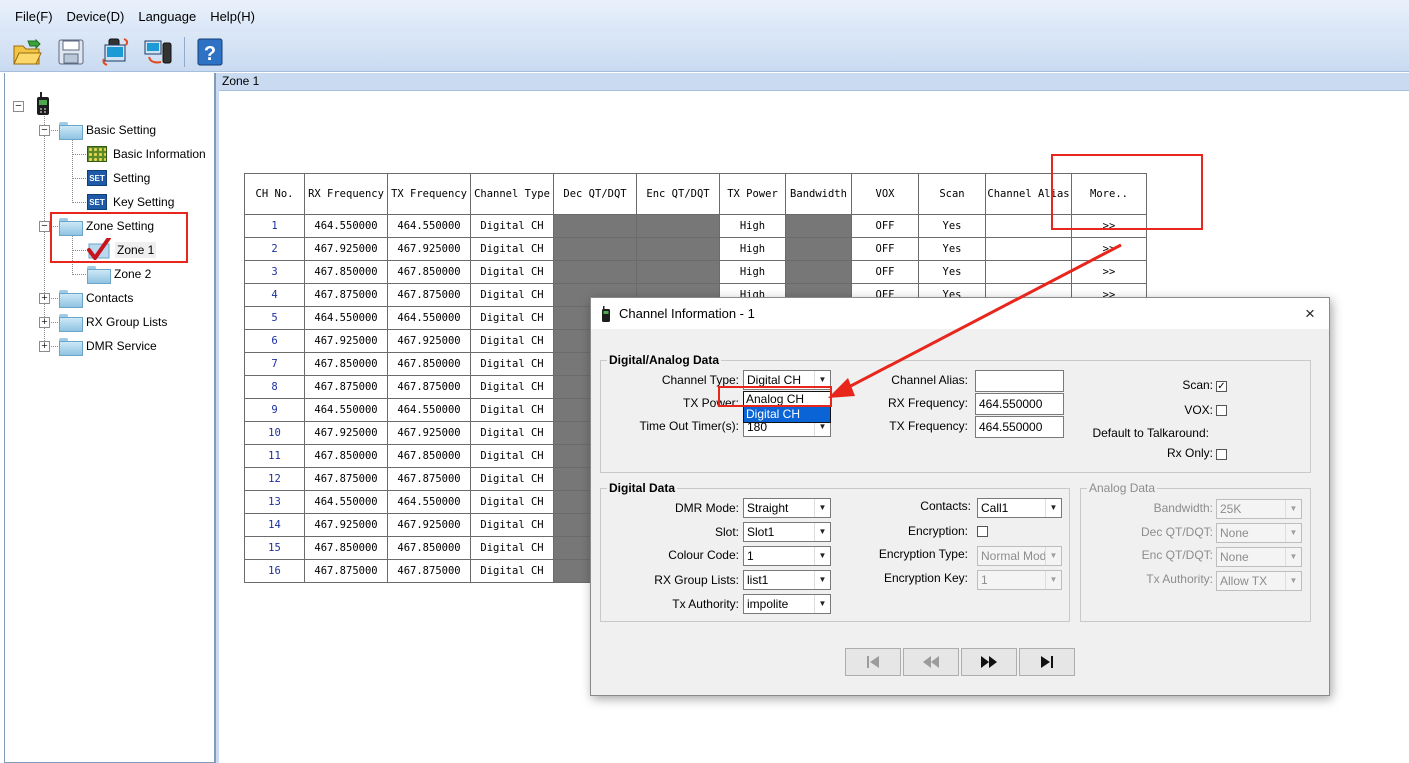  What do you see at coordinates (167, 16) in the screenshot?
I see `menu-language: Language` at bounding box center [167, 16].